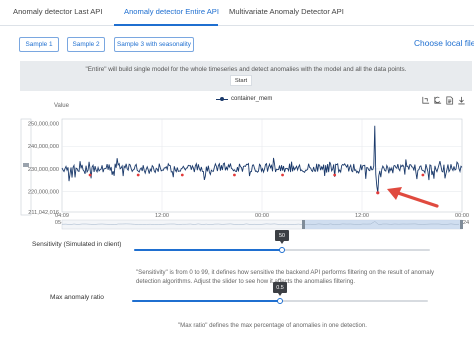 The image size is (474, 348). What do you see at coordinates (461, 224) in the screenshot?
I see `x-range-right-handle` at bounding box center [461, 224].